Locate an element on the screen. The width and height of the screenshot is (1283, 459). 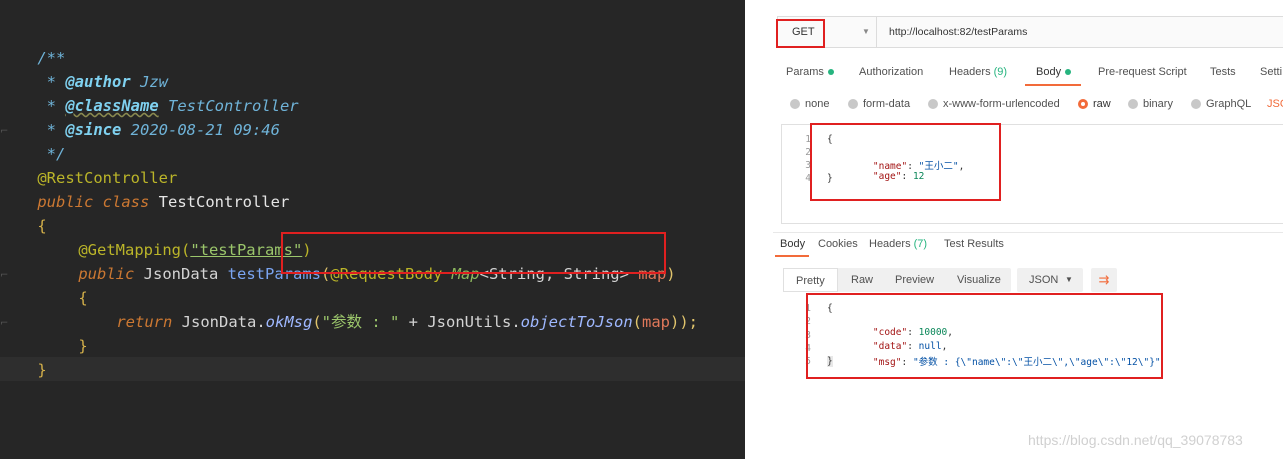
view-raw-button: Raw is located at coordinates (862, 280).